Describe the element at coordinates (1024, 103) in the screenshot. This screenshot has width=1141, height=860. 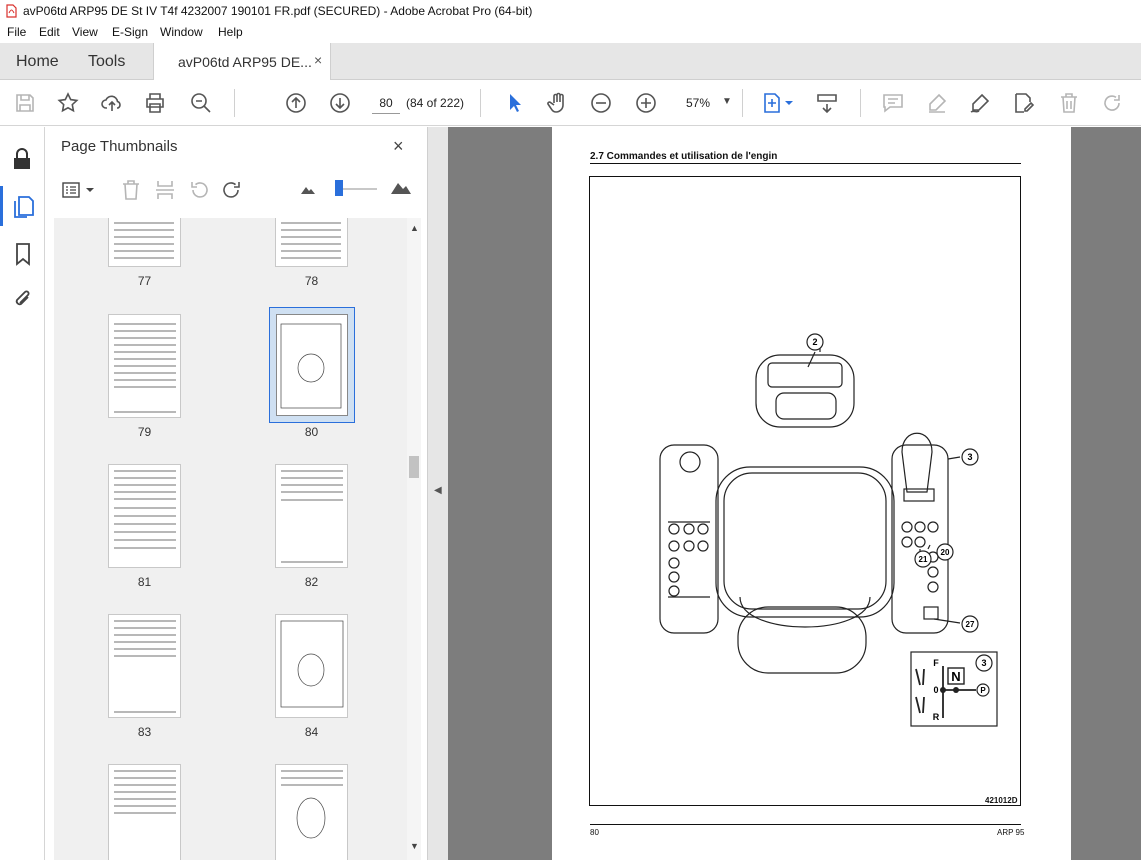
I see `fill-sign-icon` at that location.